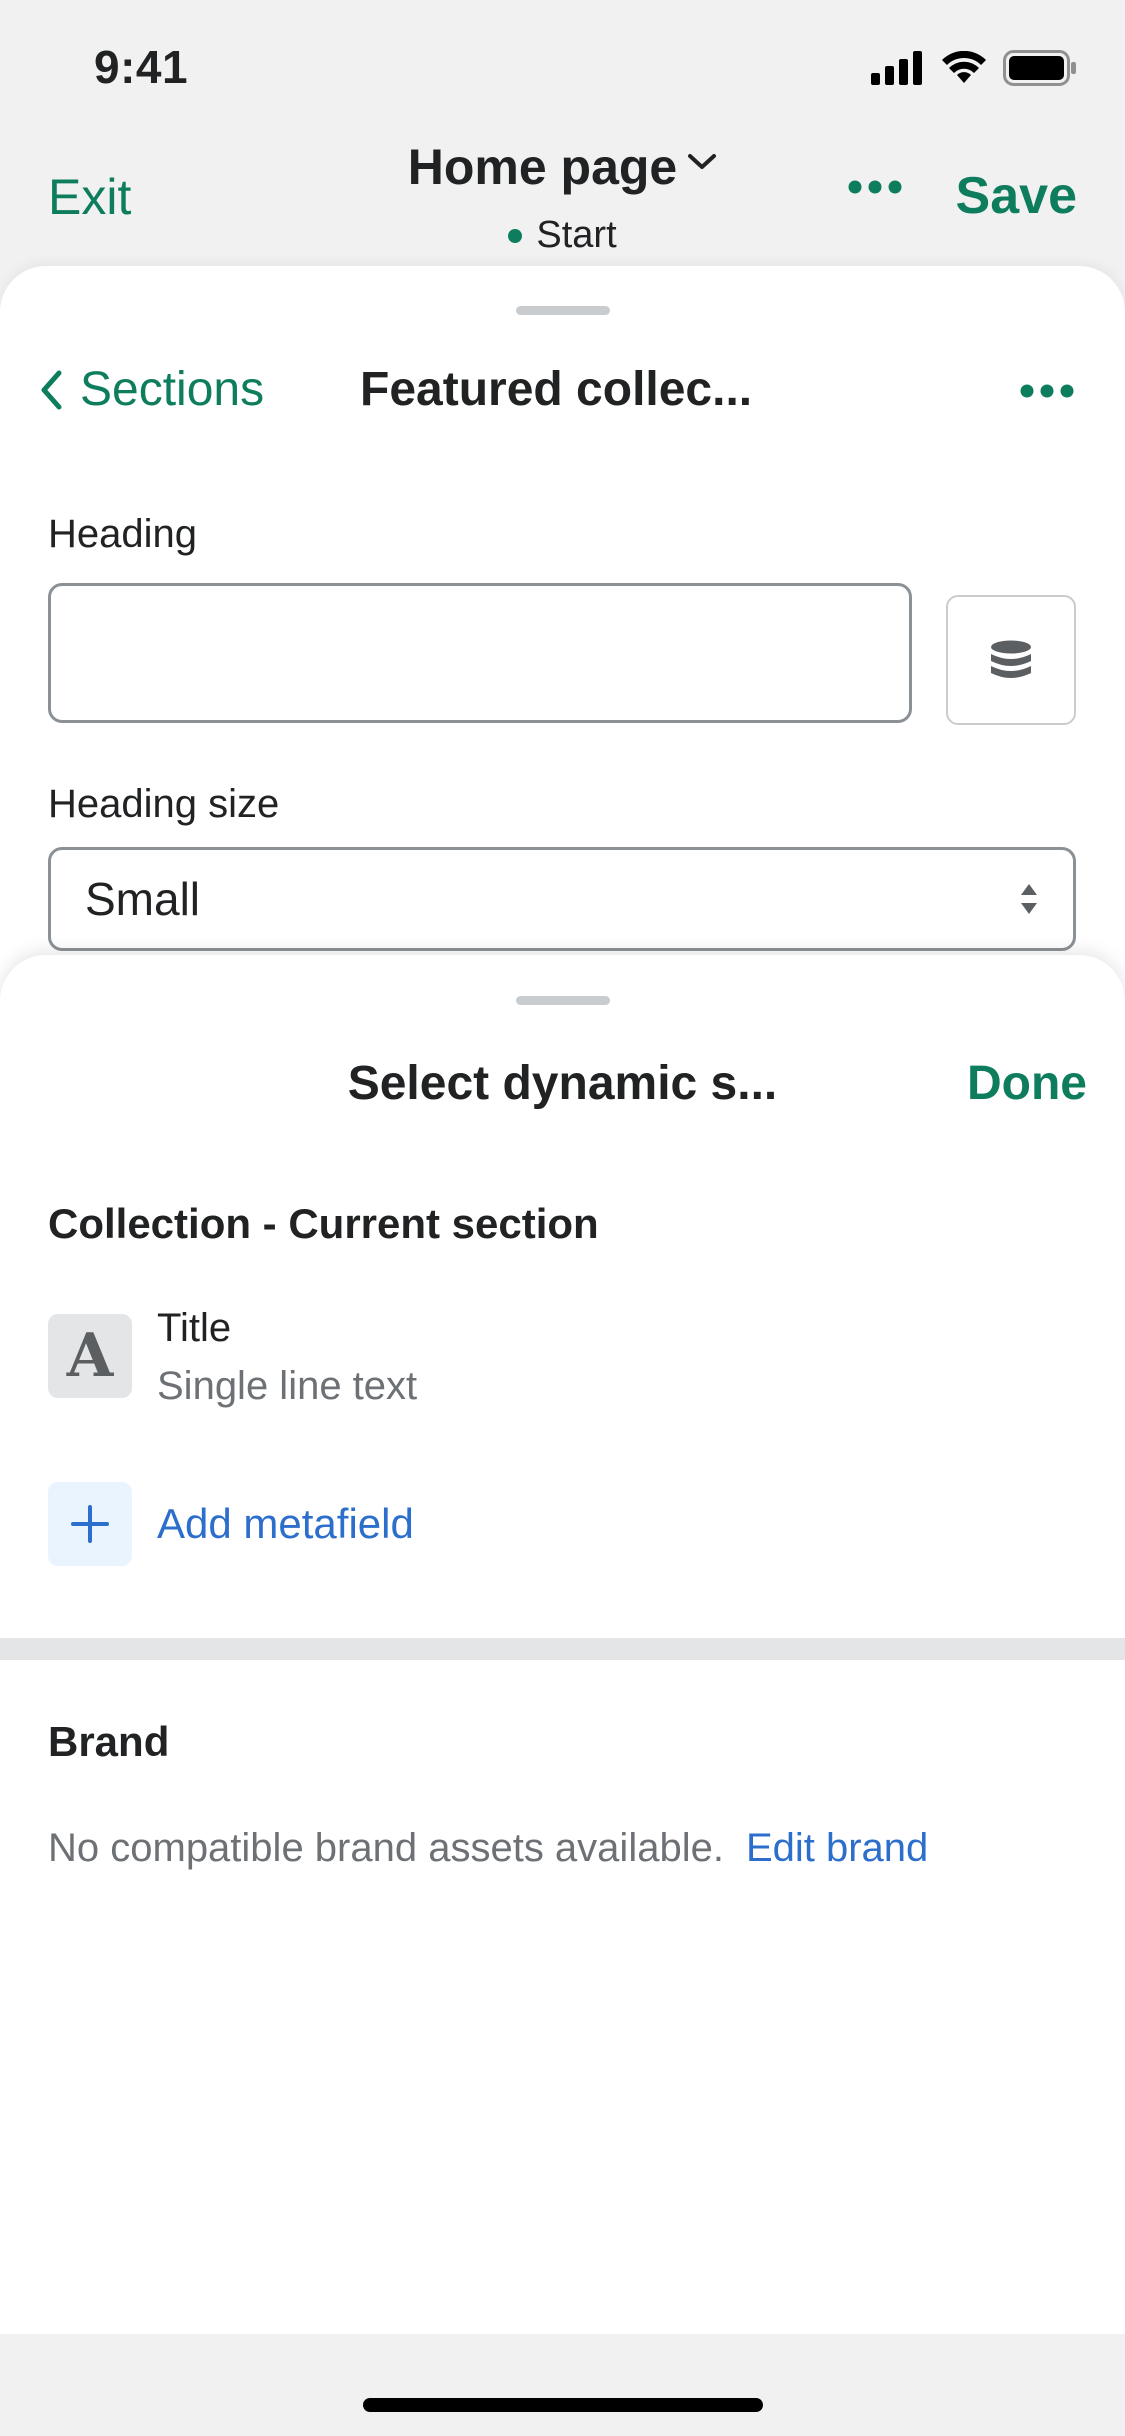 This screenshot has height=2436, width=1125. What do you see at coordinates (563, 1000) in the screenshot?
I see `sheet-grabber` at bounding box center [563, 1000].